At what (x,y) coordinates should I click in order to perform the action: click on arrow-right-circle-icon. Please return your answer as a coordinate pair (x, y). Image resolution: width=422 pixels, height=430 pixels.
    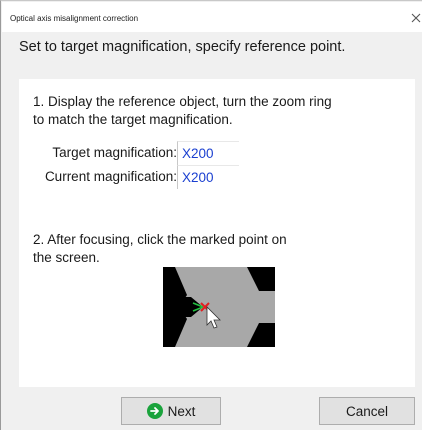
    Looking at the image, I should click on (154, 411).